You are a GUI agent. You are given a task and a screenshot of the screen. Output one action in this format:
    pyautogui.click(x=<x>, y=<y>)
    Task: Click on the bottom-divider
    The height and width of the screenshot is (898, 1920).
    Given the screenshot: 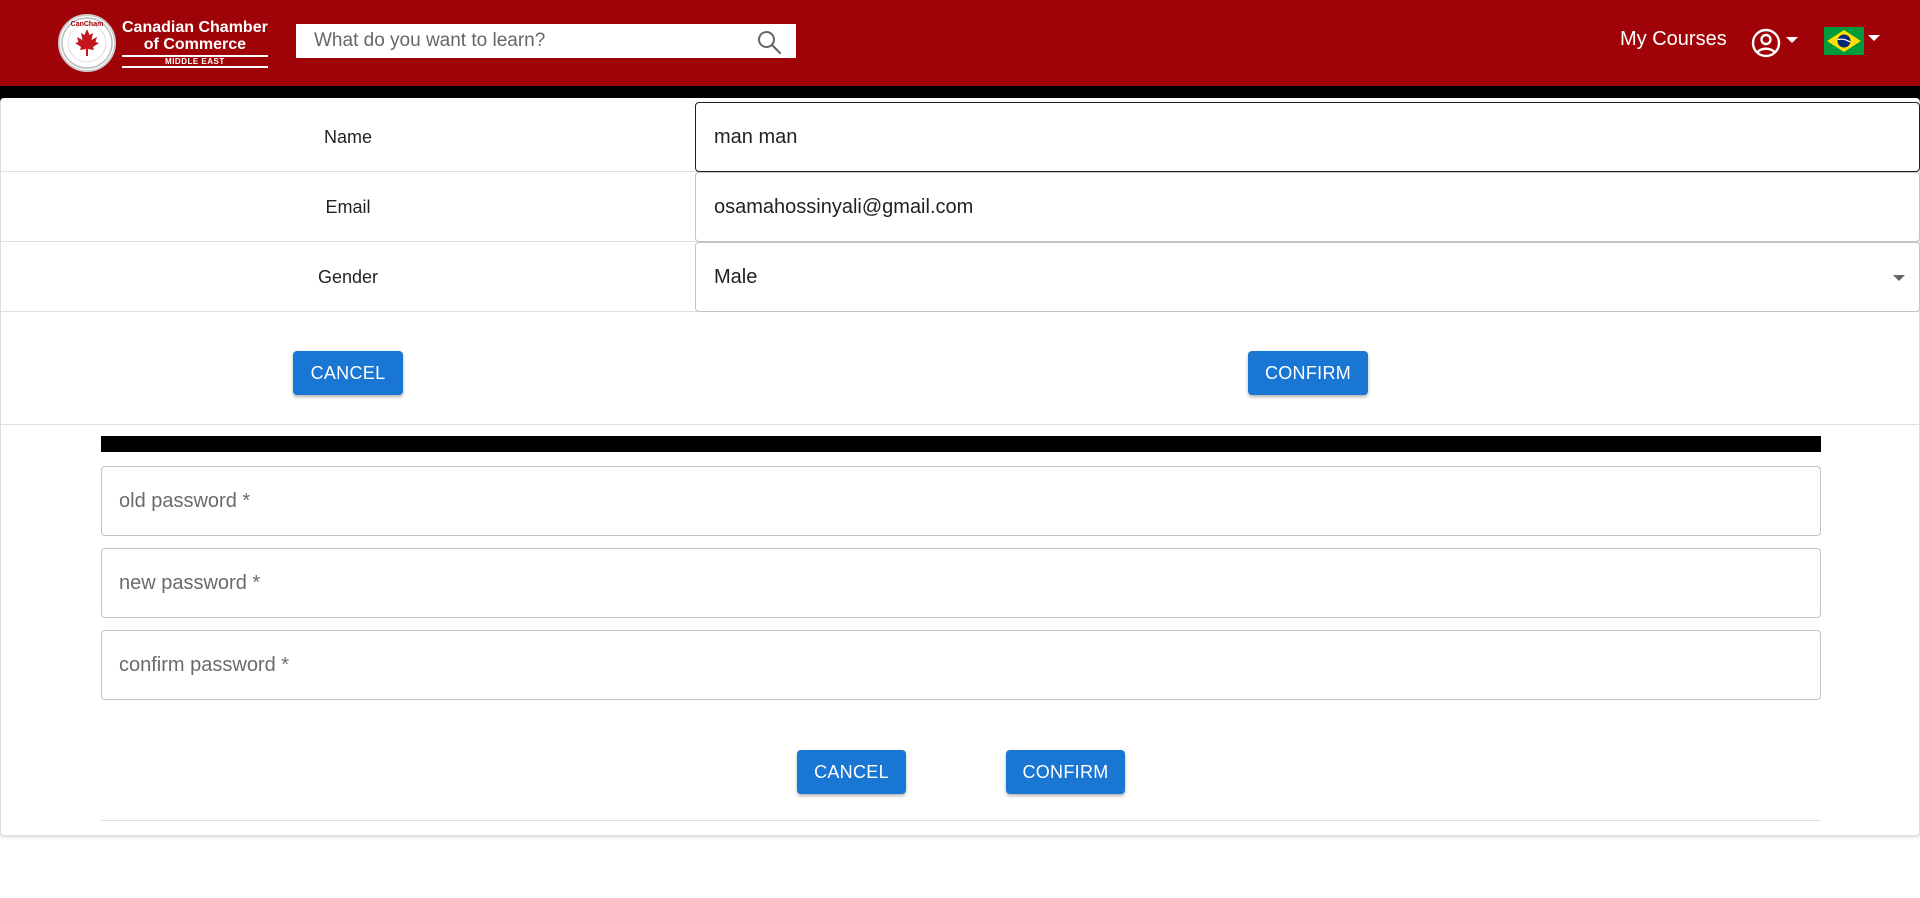 What is the action you would take?
    pyautogui.click(x=961, y=820)
    